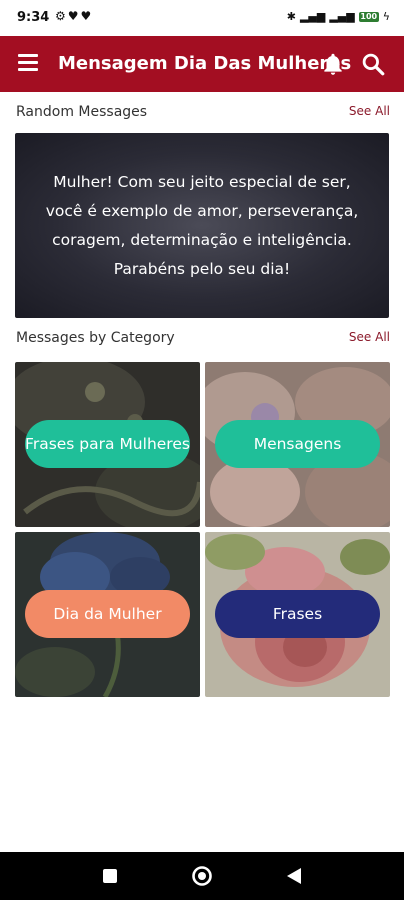 The width and height of the screenshot is (404, 900). Describe the element at coordinates (95, 338) in the screenshot. I see `category-title: Messages by Category` at that location.